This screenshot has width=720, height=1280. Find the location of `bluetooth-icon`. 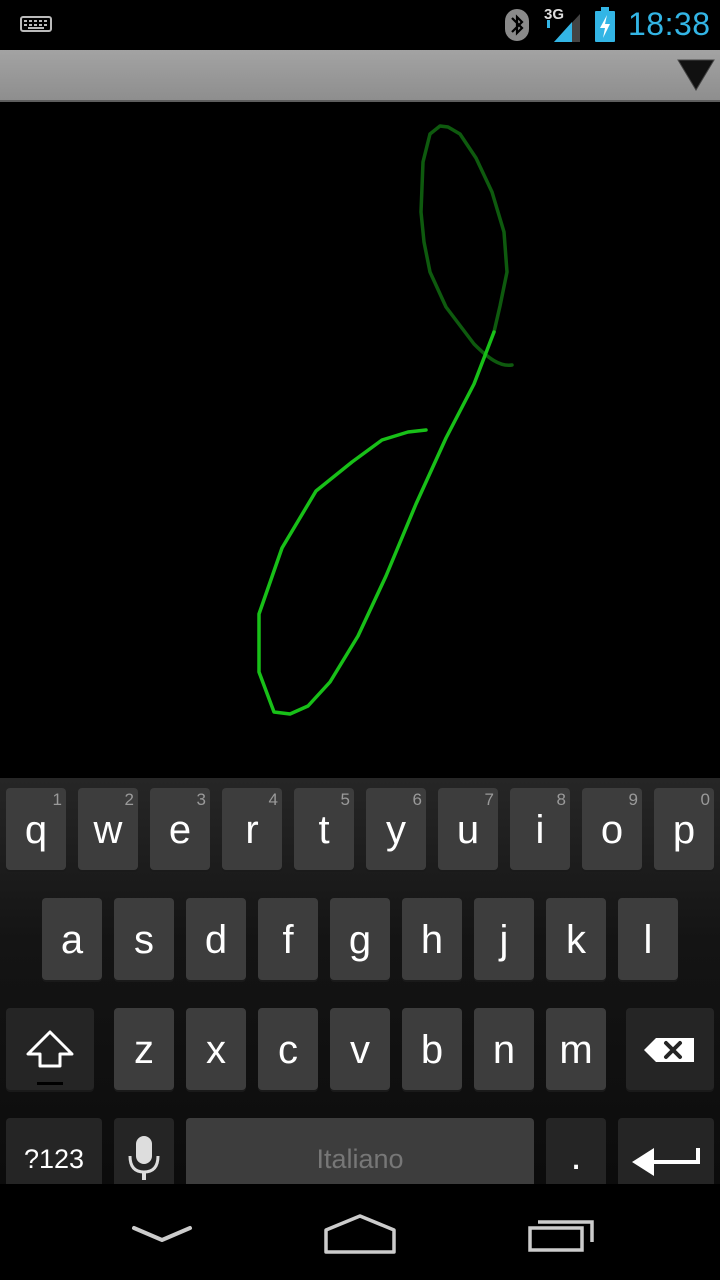

bluetooth-icon is located at coordinates (517, 25).